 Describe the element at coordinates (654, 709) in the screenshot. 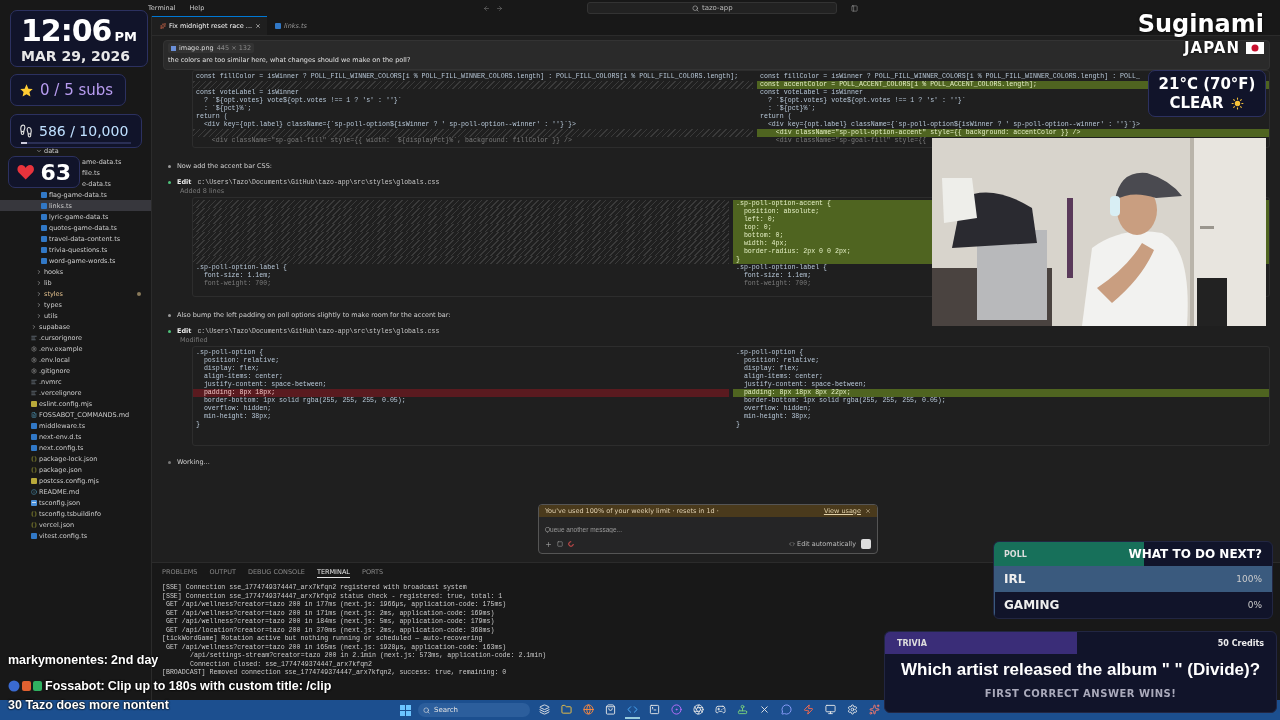

I see `terminal-icon` at that location.